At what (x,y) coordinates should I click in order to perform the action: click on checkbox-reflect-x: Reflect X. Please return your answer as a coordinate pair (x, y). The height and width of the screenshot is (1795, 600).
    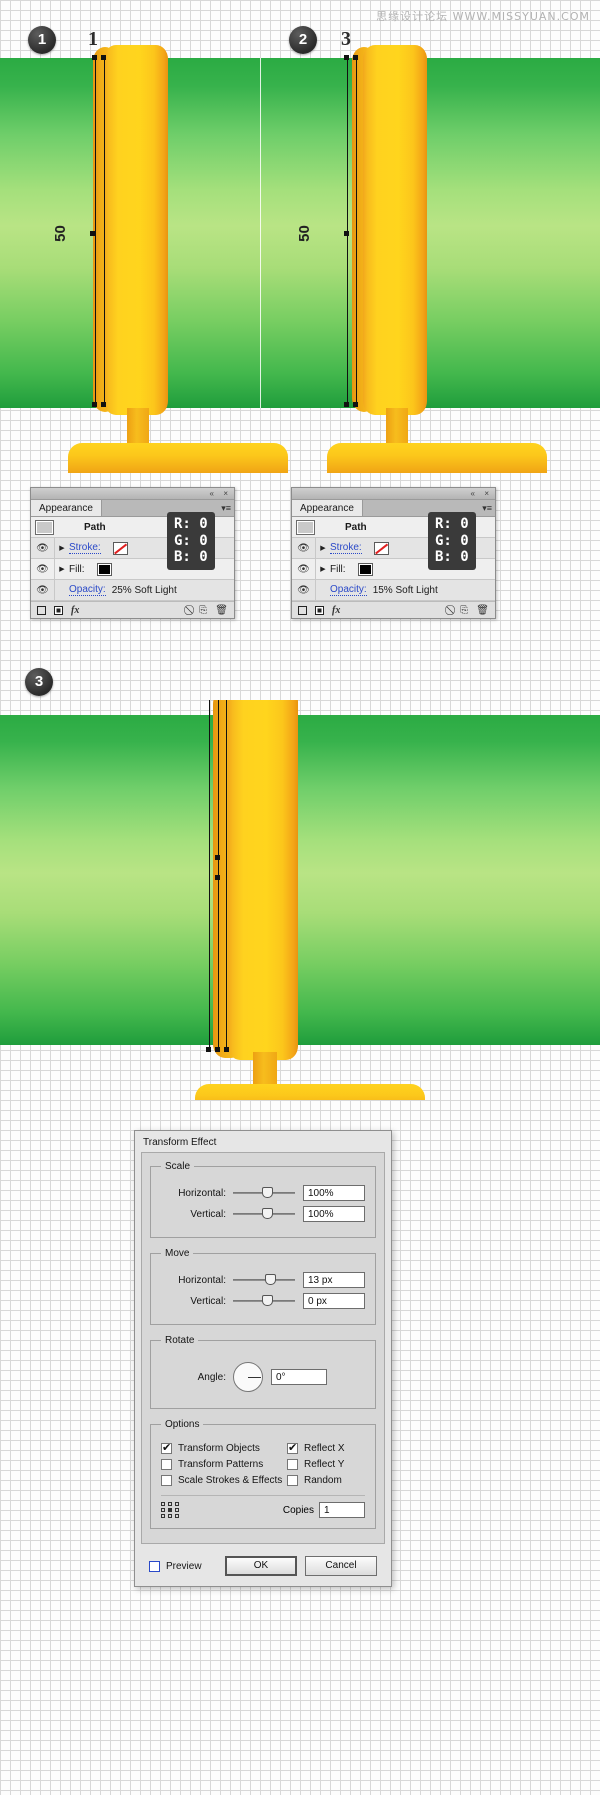
    Looking at the image, I should click on (326, 1447).